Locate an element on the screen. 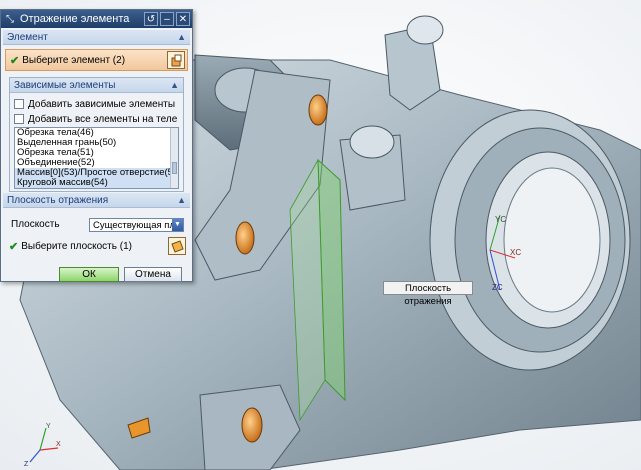 The height and width of the screenshot is (470, 641). hole-left is located at coordinates (245, 238).